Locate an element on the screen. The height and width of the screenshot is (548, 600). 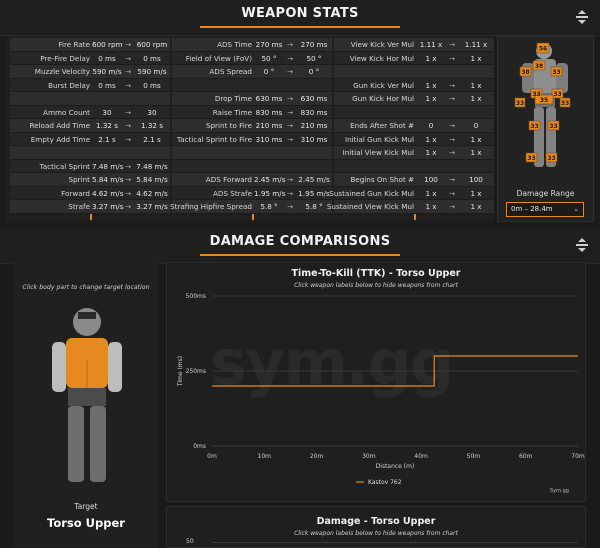
y-axis-label: Time (ms) is located at coordinates (180, 371).